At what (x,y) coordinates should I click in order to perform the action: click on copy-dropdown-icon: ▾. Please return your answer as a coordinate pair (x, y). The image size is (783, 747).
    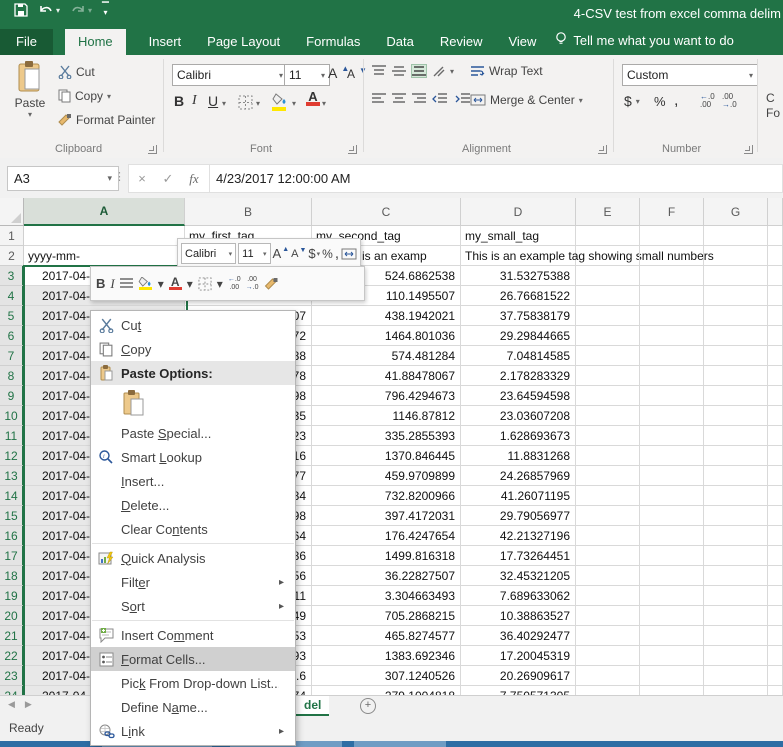
    Looking at the image, I should click on (109, 96).